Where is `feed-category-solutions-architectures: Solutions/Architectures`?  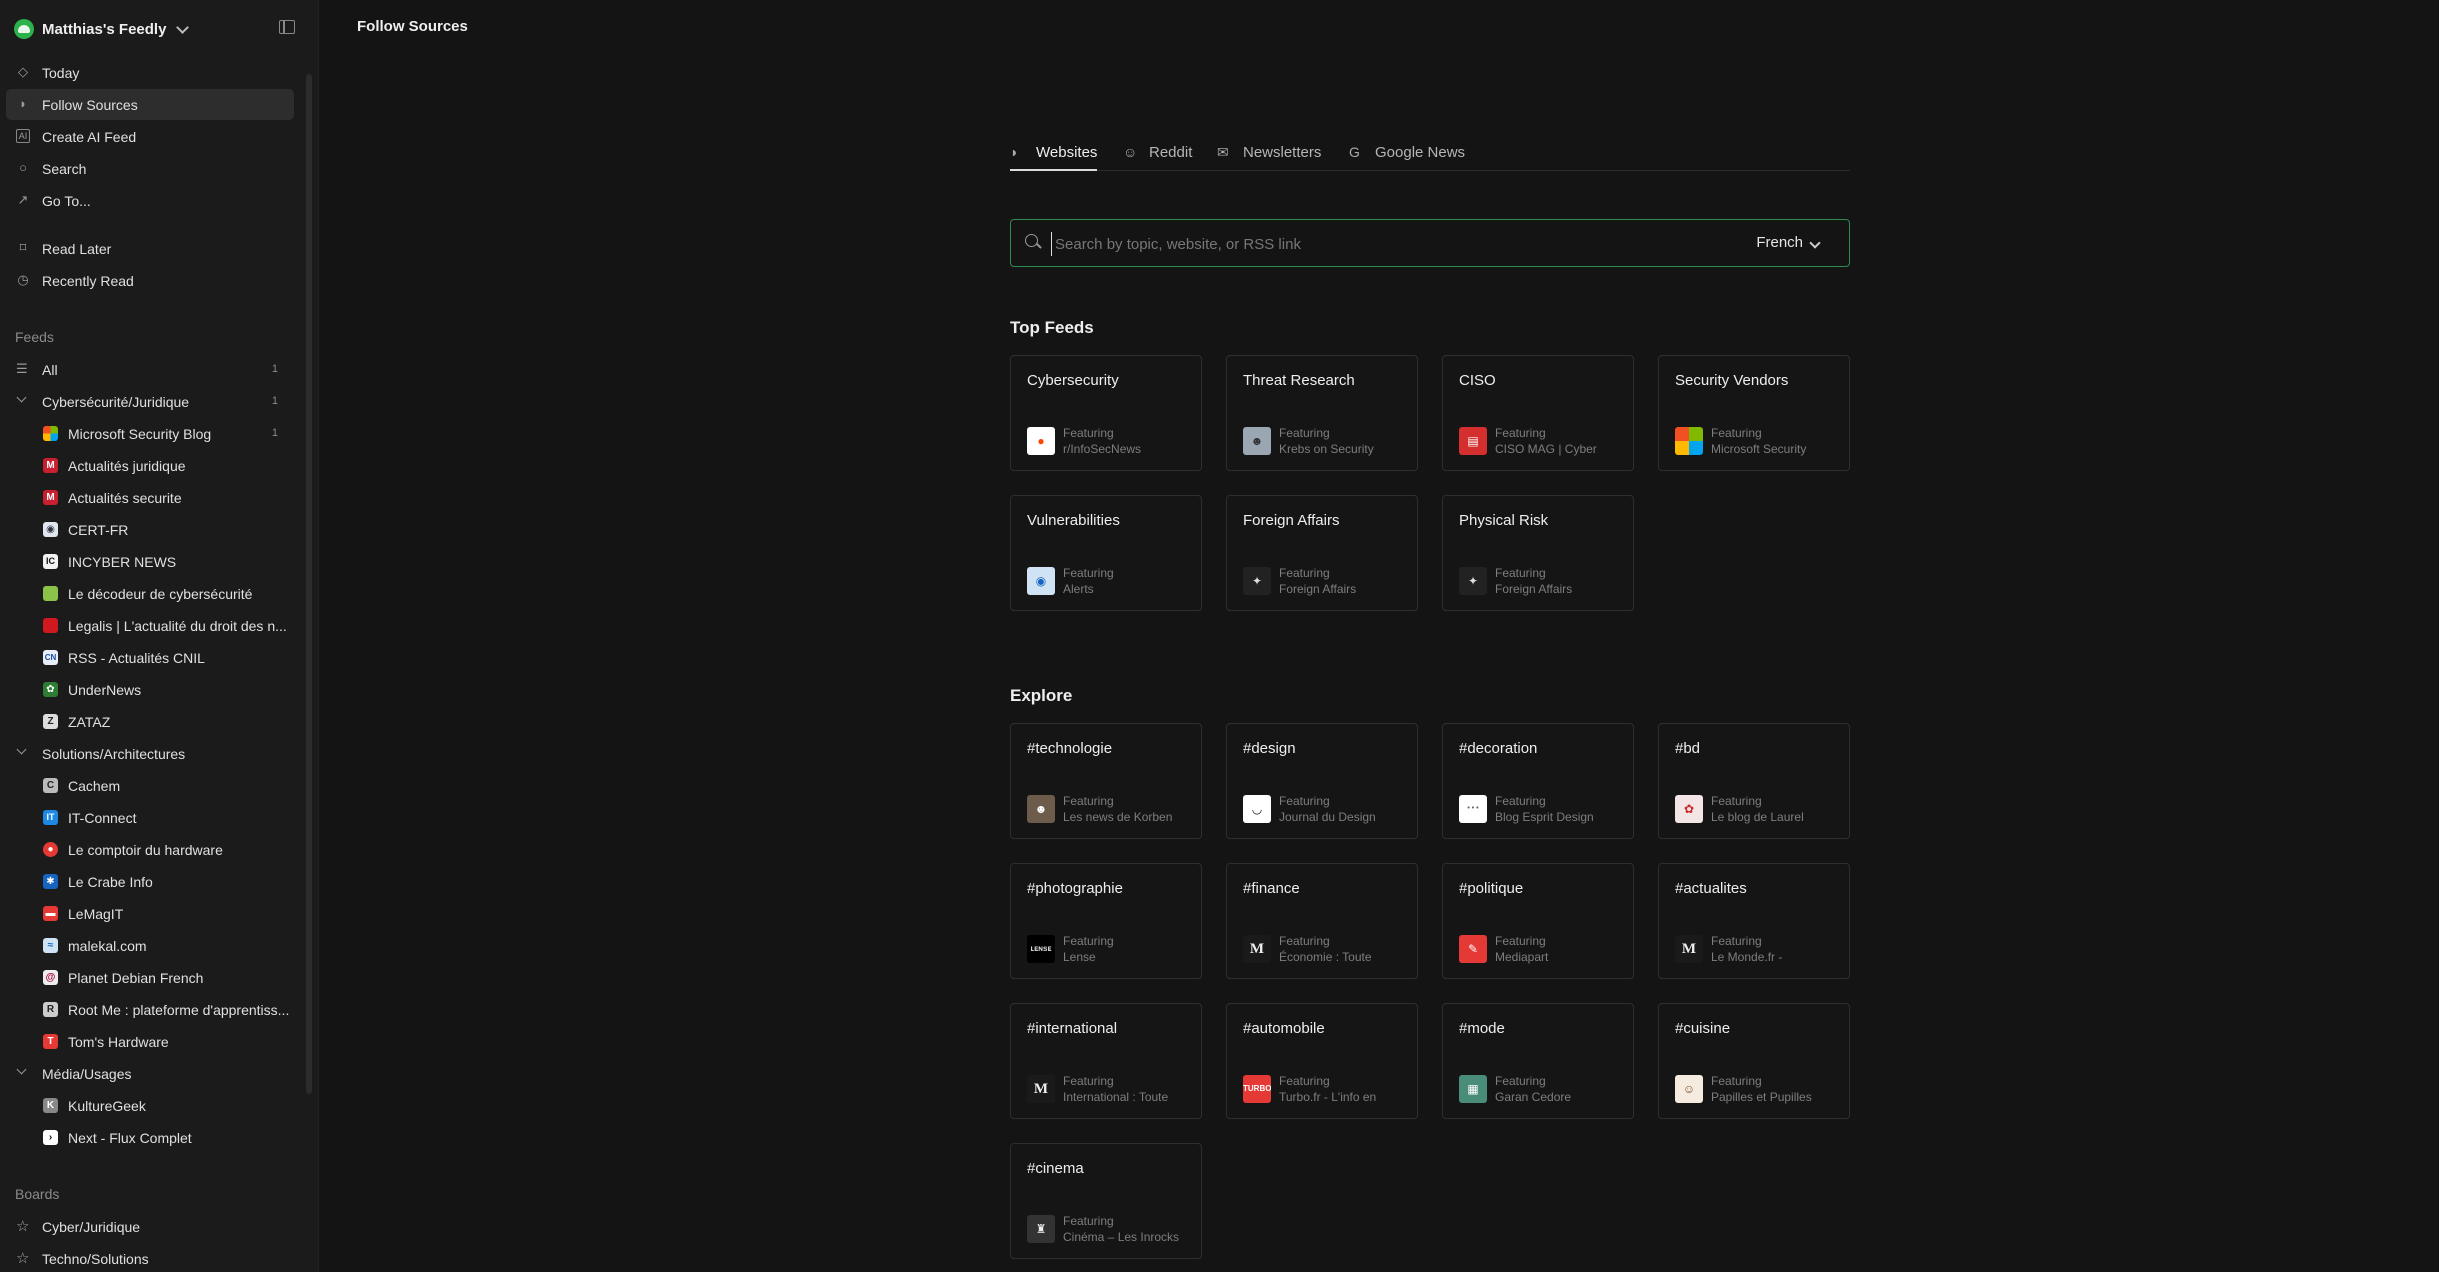
feed-category-solutions-architectures: Solutions/Architectures is located at coordinates (150, 753).